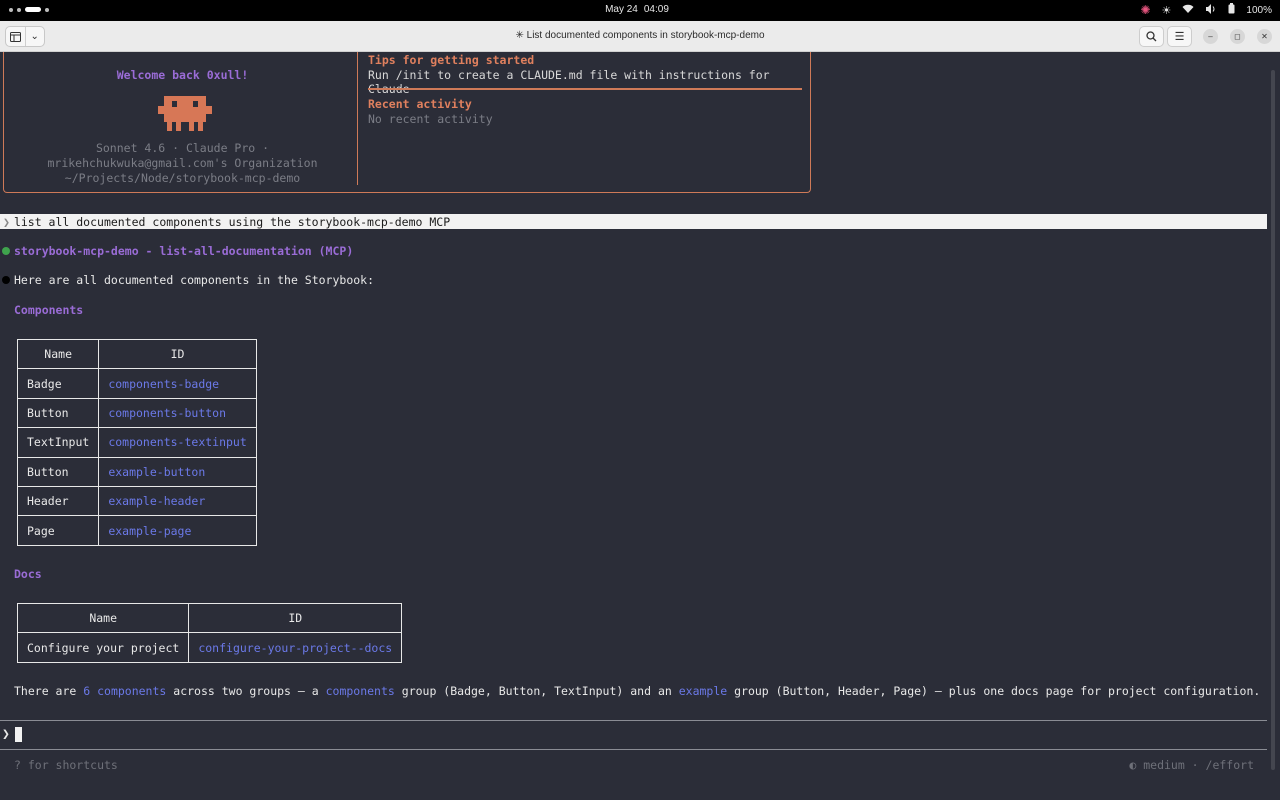 Image resolution: width=1280 pixels, height=800 pixels. I want to click on table-row: TextInput components-textinput, so click(136, 442).